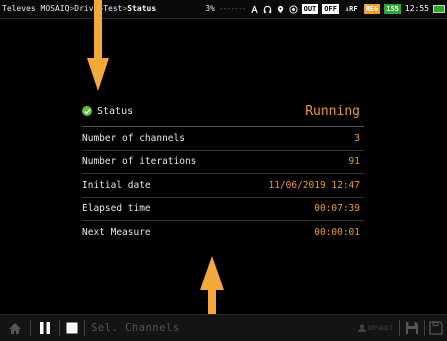  Describe the element at coordinates (223, 186) in the screenshot. I see `table-row: Initial date 11/06/2019 12:47` at that location.